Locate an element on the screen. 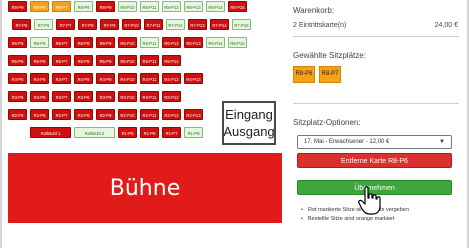  seat: R1-P7 is located at coordinates (171, 132).